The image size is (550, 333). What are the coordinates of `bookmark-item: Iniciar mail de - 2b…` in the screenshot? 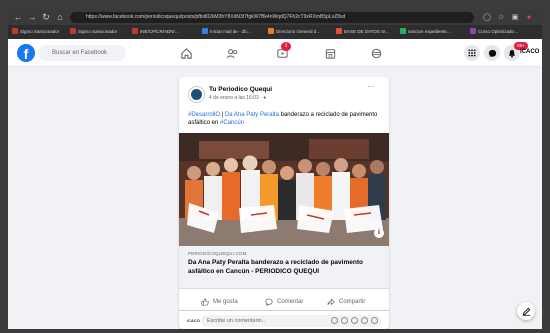 It's located at (233, 32).